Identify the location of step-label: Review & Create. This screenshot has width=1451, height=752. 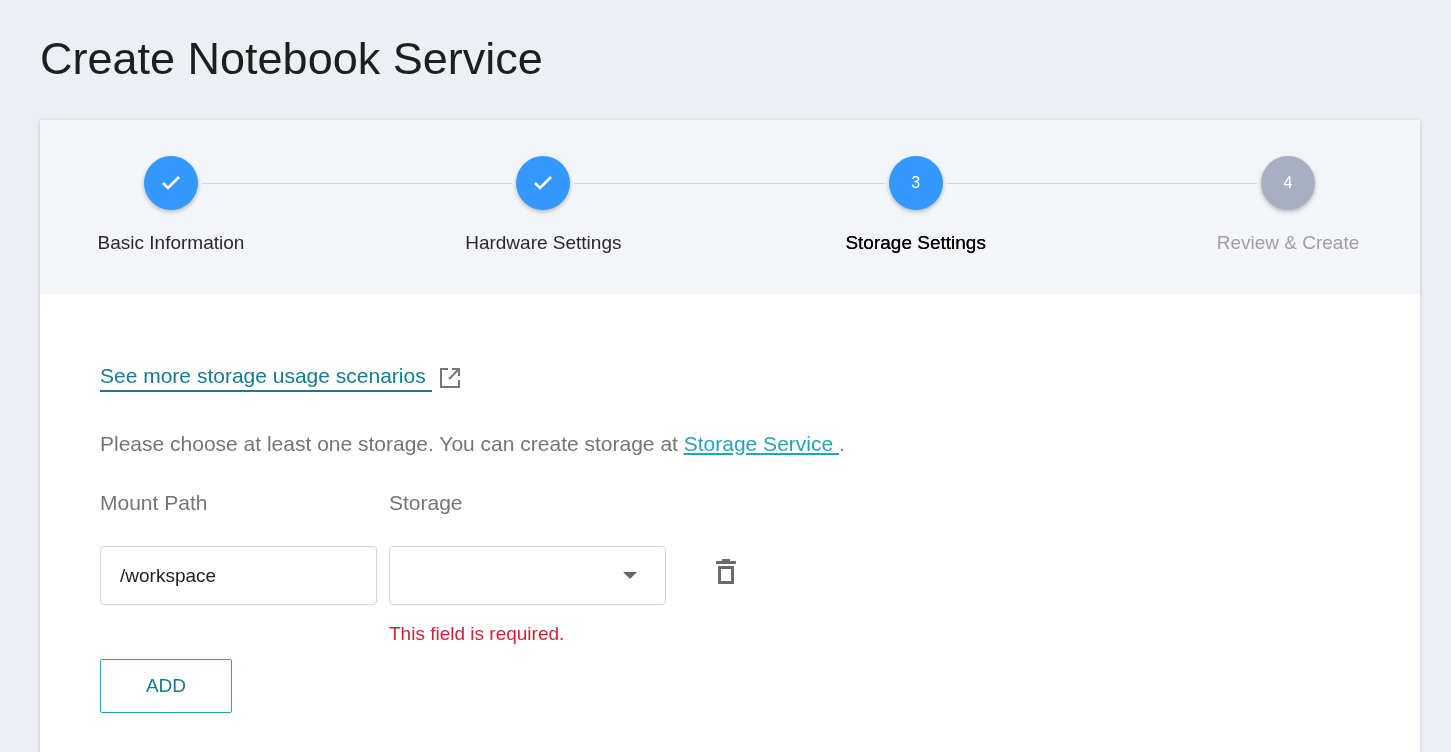
(1288, 243).